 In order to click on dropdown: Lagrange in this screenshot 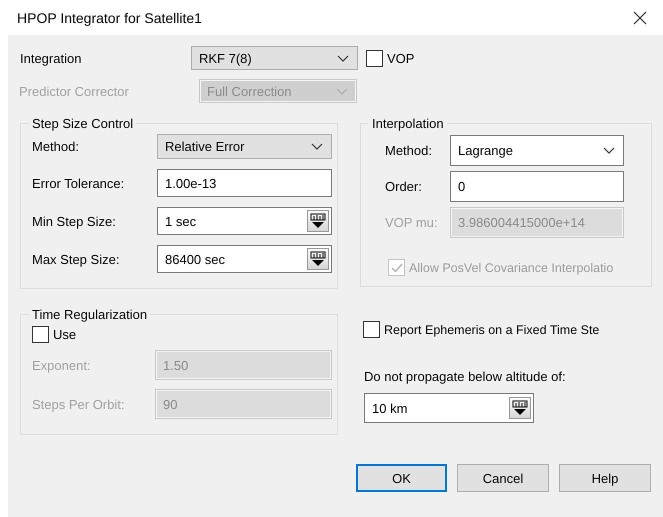, I will do `click(537, 150)`.